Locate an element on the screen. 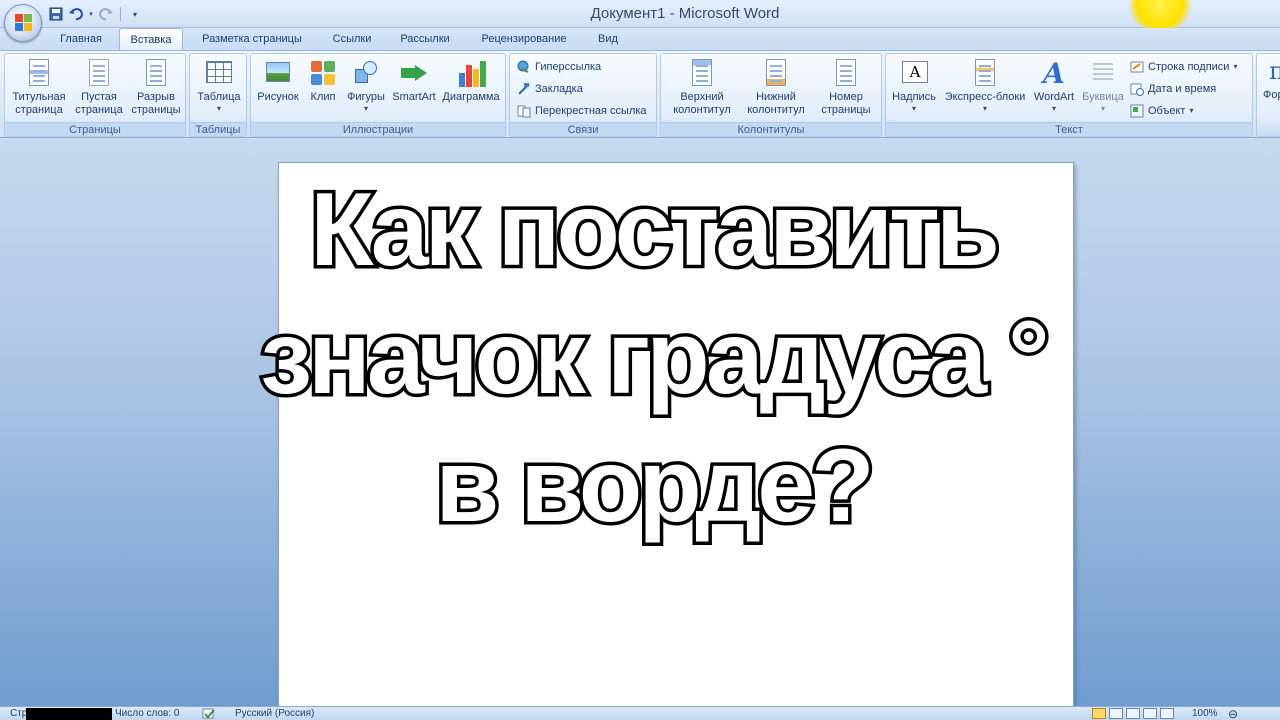 The image size is (1280, 720). headline-line-1: Как поставить is located at coordinates (655, 230).